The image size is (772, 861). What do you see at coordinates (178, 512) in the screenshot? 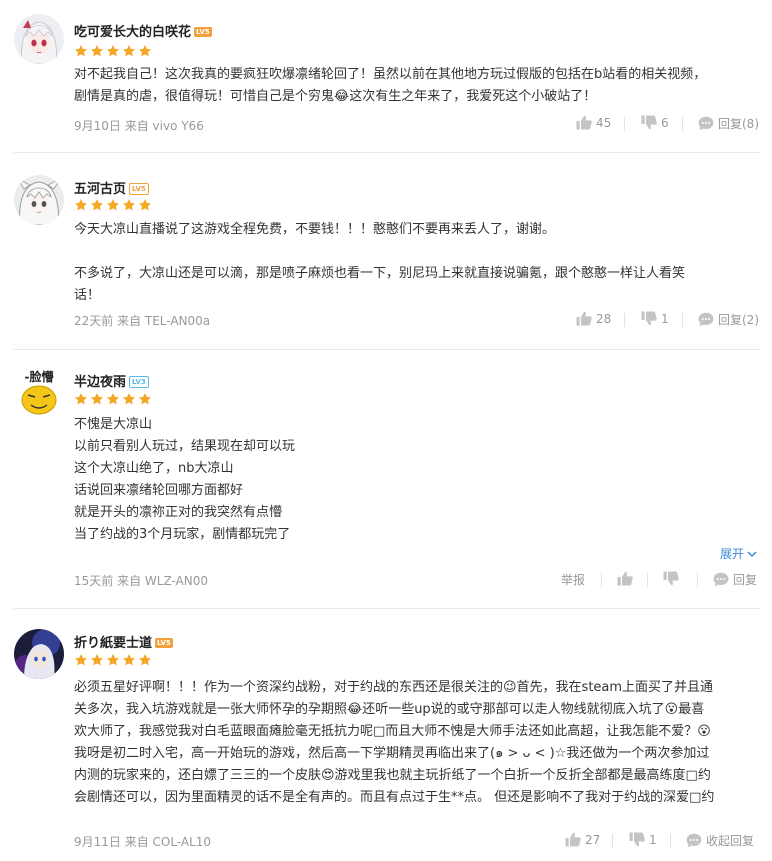
I see `review-text-line: 就是开头的凛祢正对的我突然有点懵` at bounding box center [178, 512].